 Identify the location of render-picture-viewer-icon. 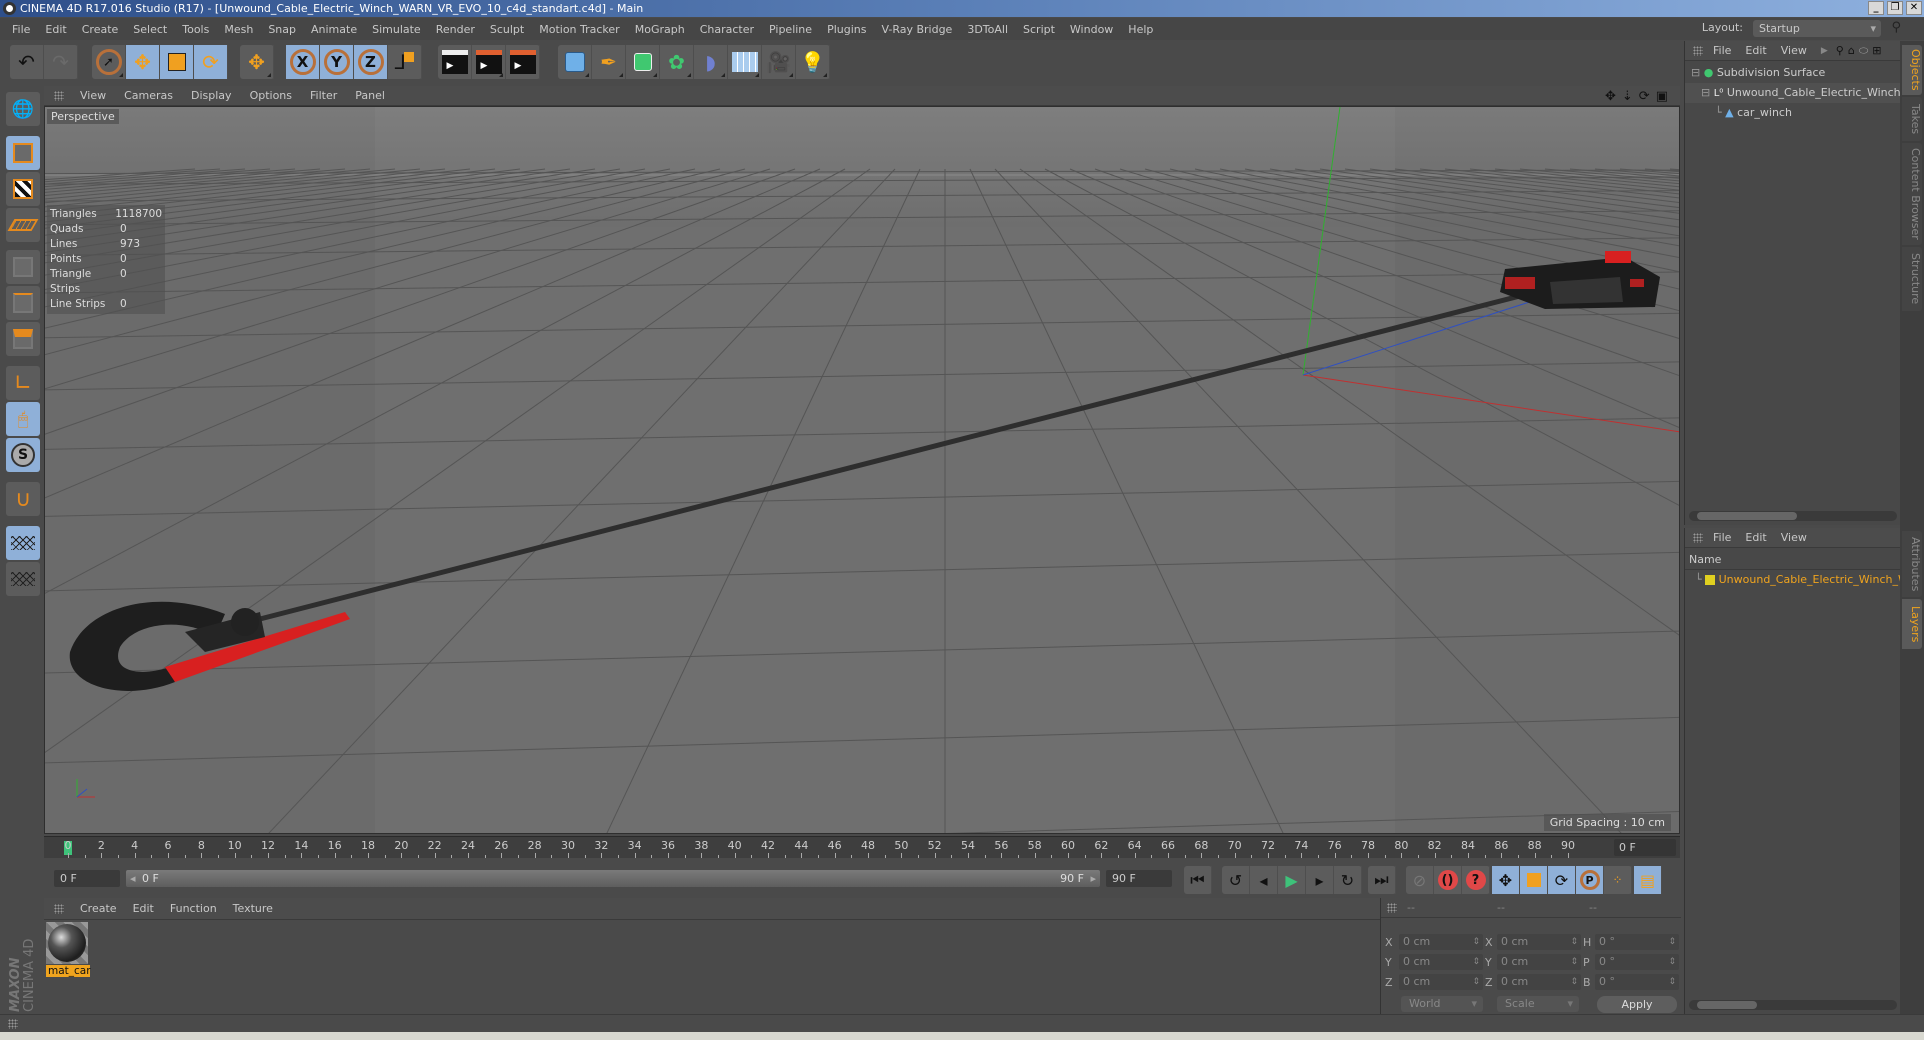
(489, 62).